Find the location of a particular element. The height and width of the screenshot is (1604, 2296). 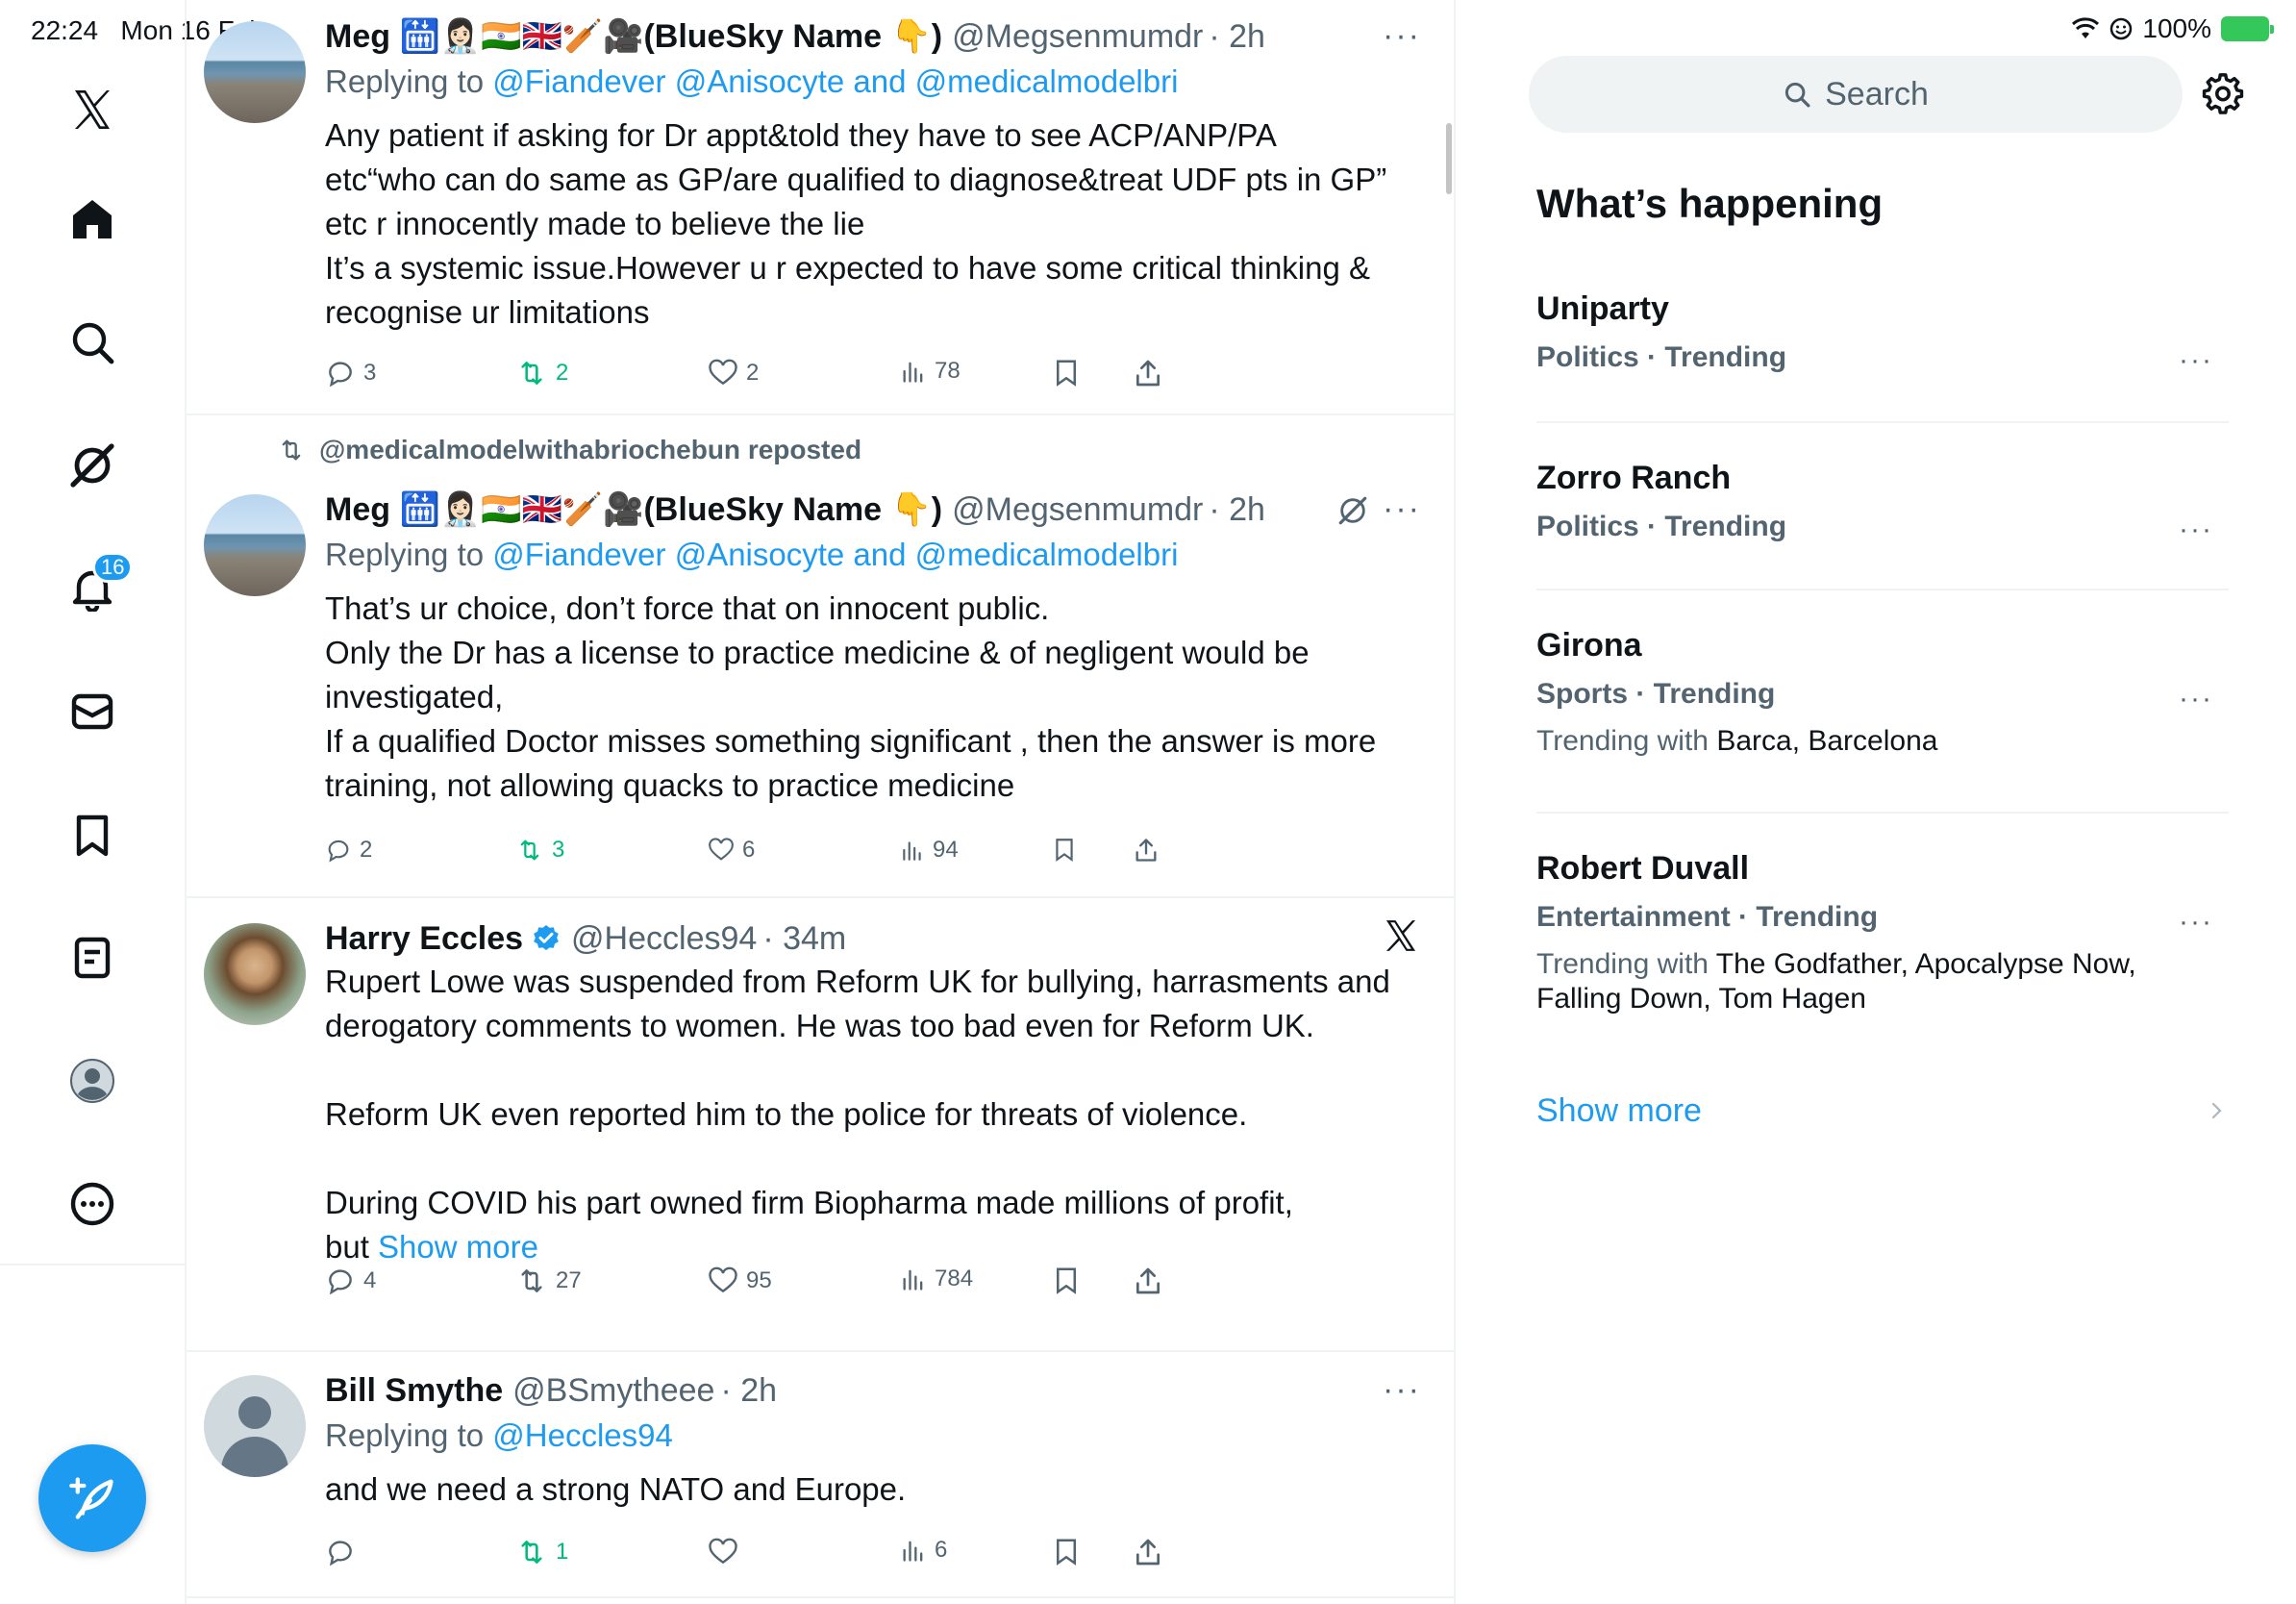

reply-button: 4 is located at coordinates (350, 1281).